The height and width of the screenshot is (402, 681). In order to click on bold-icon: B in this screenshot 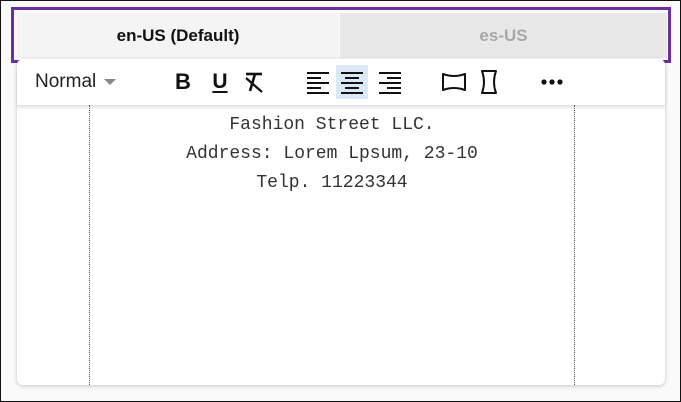, I will do `click(183, 81)`.